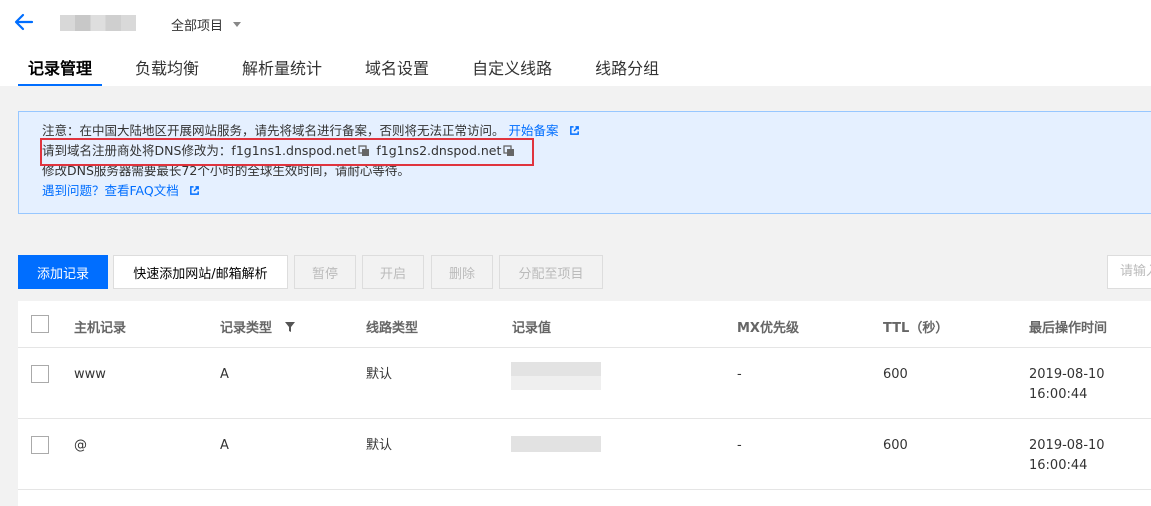  What do you see at coordinates (462, 272) in the screenshot?
I see `delete-button: 删除` at bounding box center [462, 272].